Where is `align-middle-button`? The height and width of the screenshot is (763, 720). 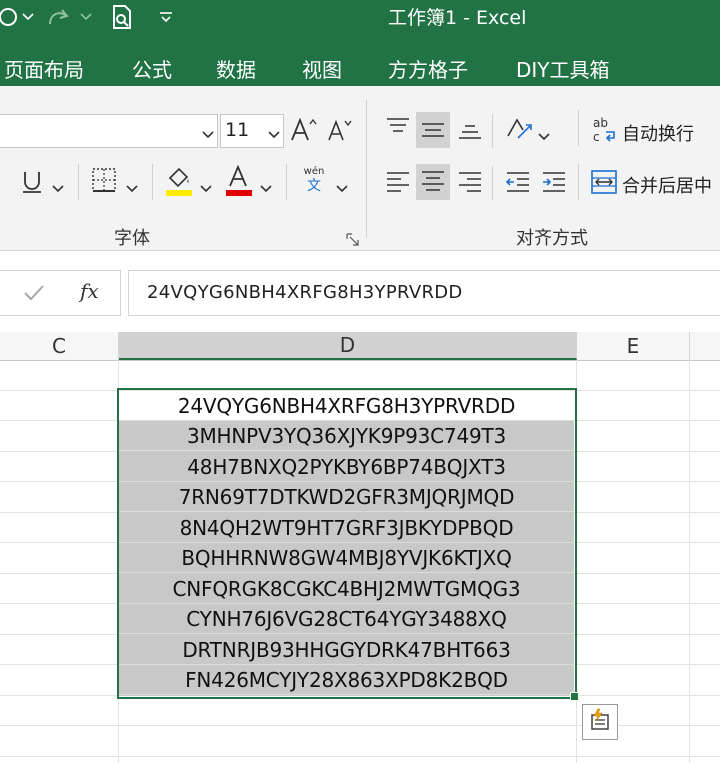
align-middle-button is located at coordinates (433, 130).